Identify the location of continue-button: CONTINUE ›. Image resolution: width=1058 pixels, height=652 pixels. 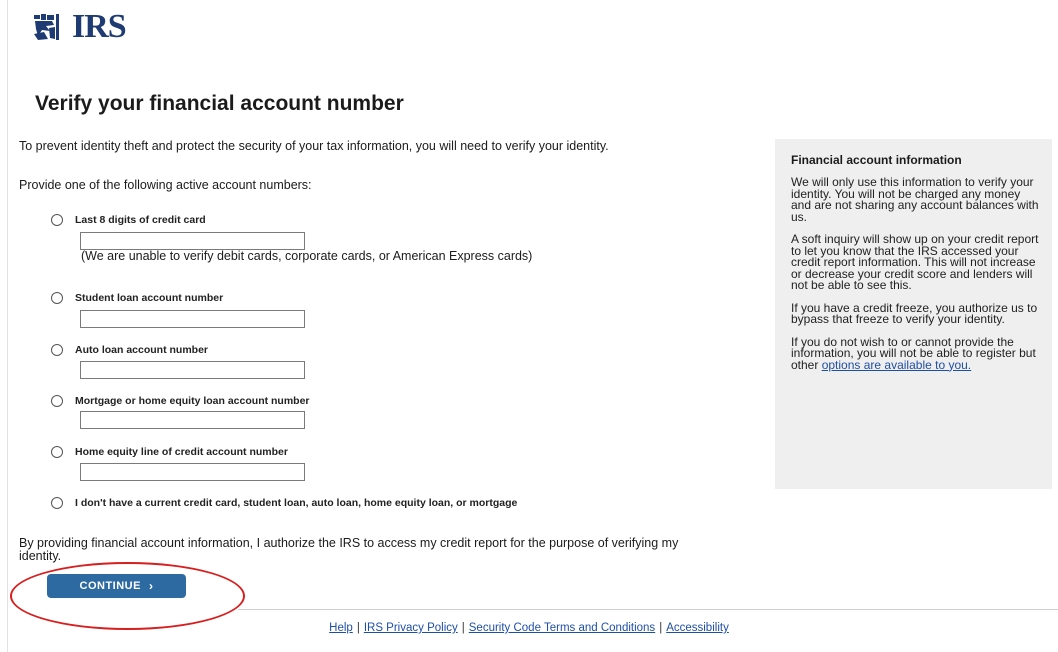
(116, 586).